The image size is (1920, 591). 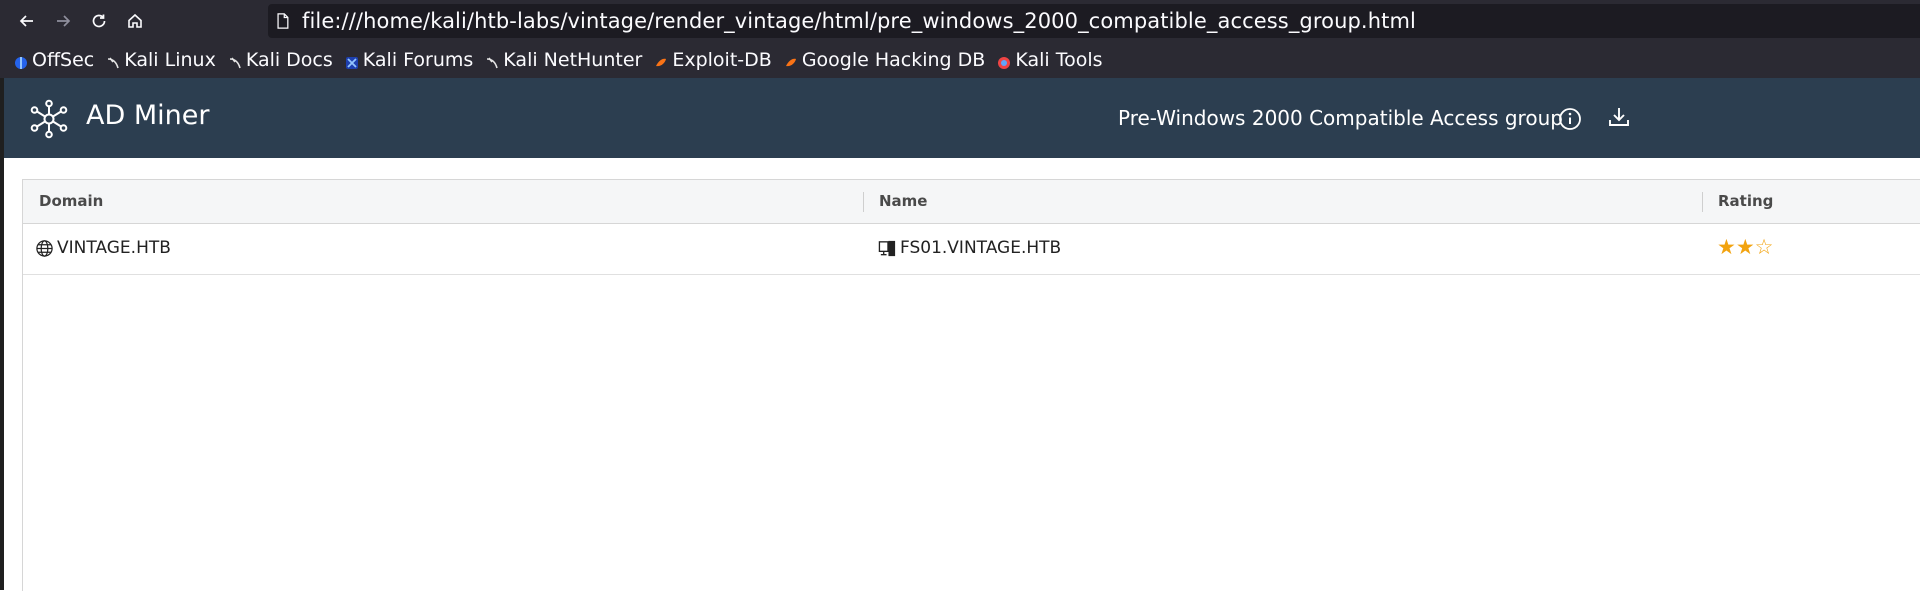 What do you see at coordinates (980, 248) in the screenshot?
I see `name-value: FS01.VINTAGE.HTB` at bounding box center [980, 248].